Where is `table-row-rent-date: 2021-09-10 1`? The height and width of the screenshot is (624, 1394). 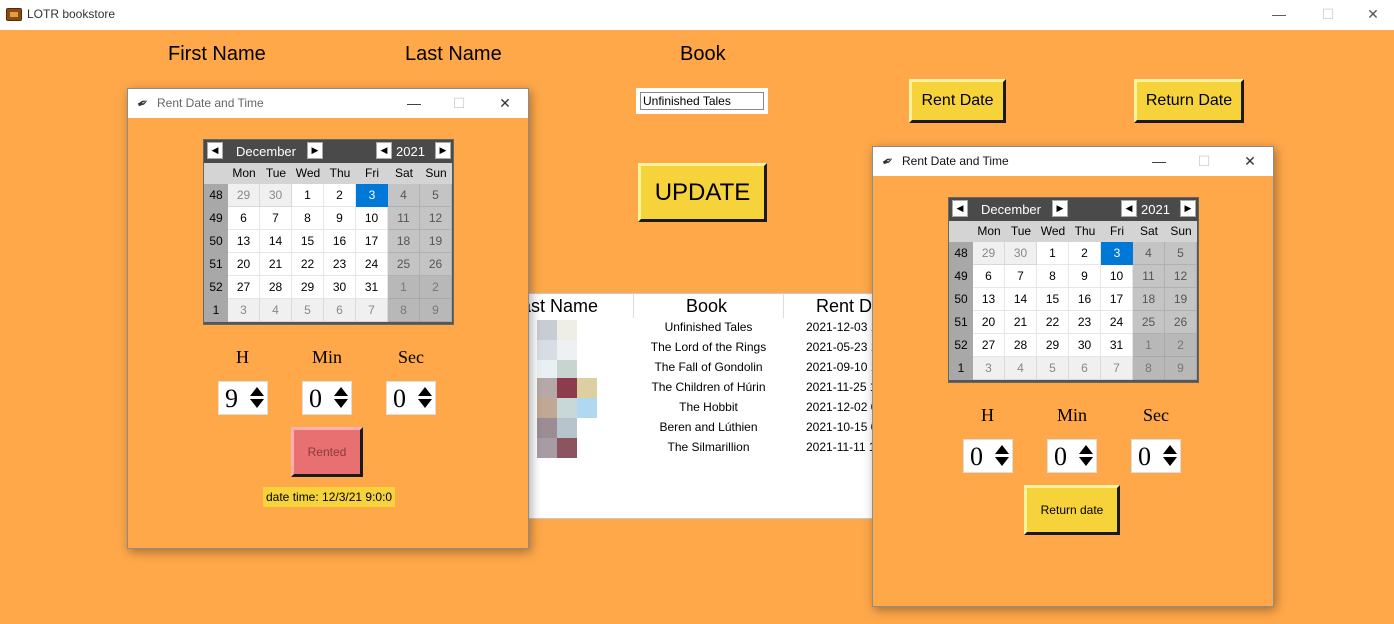
table-row-rent-date: 2021-09-10 1 is located at coordinates (841, 367).